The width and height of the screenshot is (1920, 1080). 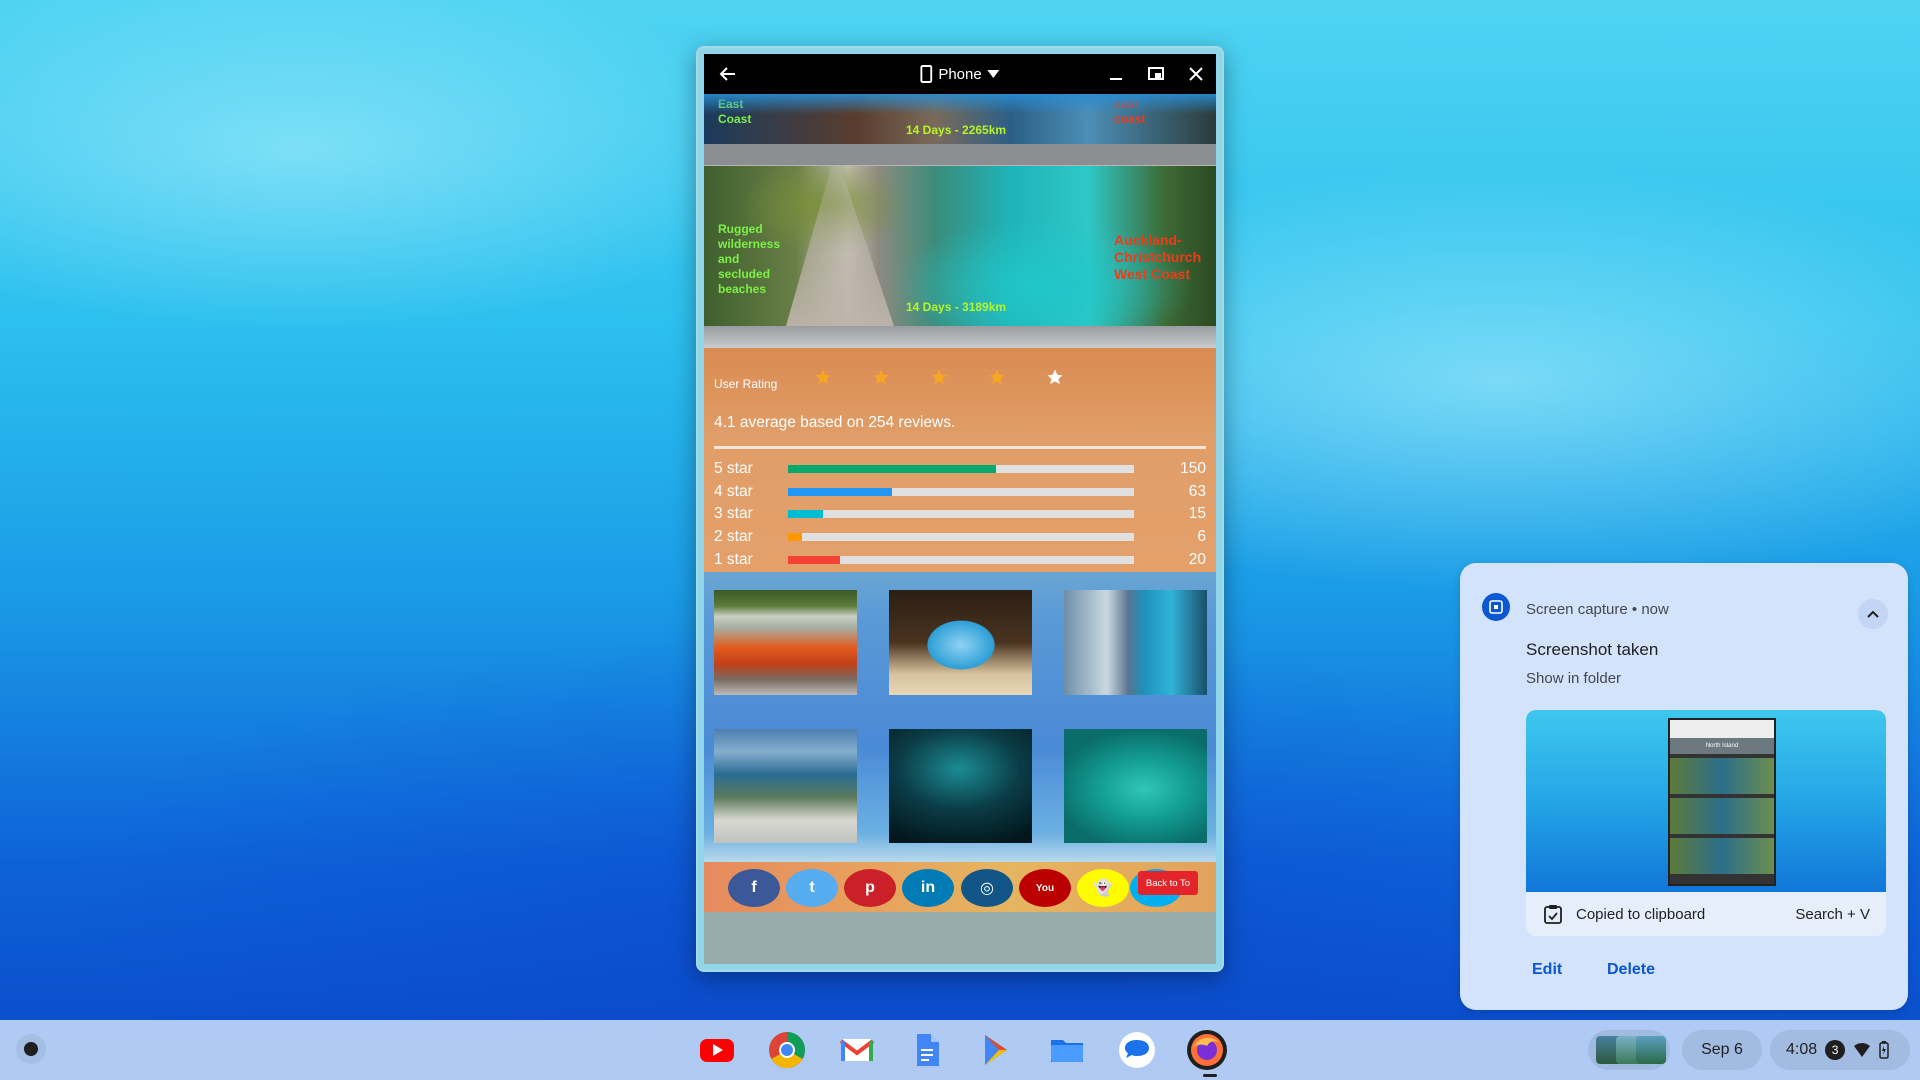 I want to click on social-bar: f t p in ◎ You 👻 Back to To, so click(x=960, y=887).